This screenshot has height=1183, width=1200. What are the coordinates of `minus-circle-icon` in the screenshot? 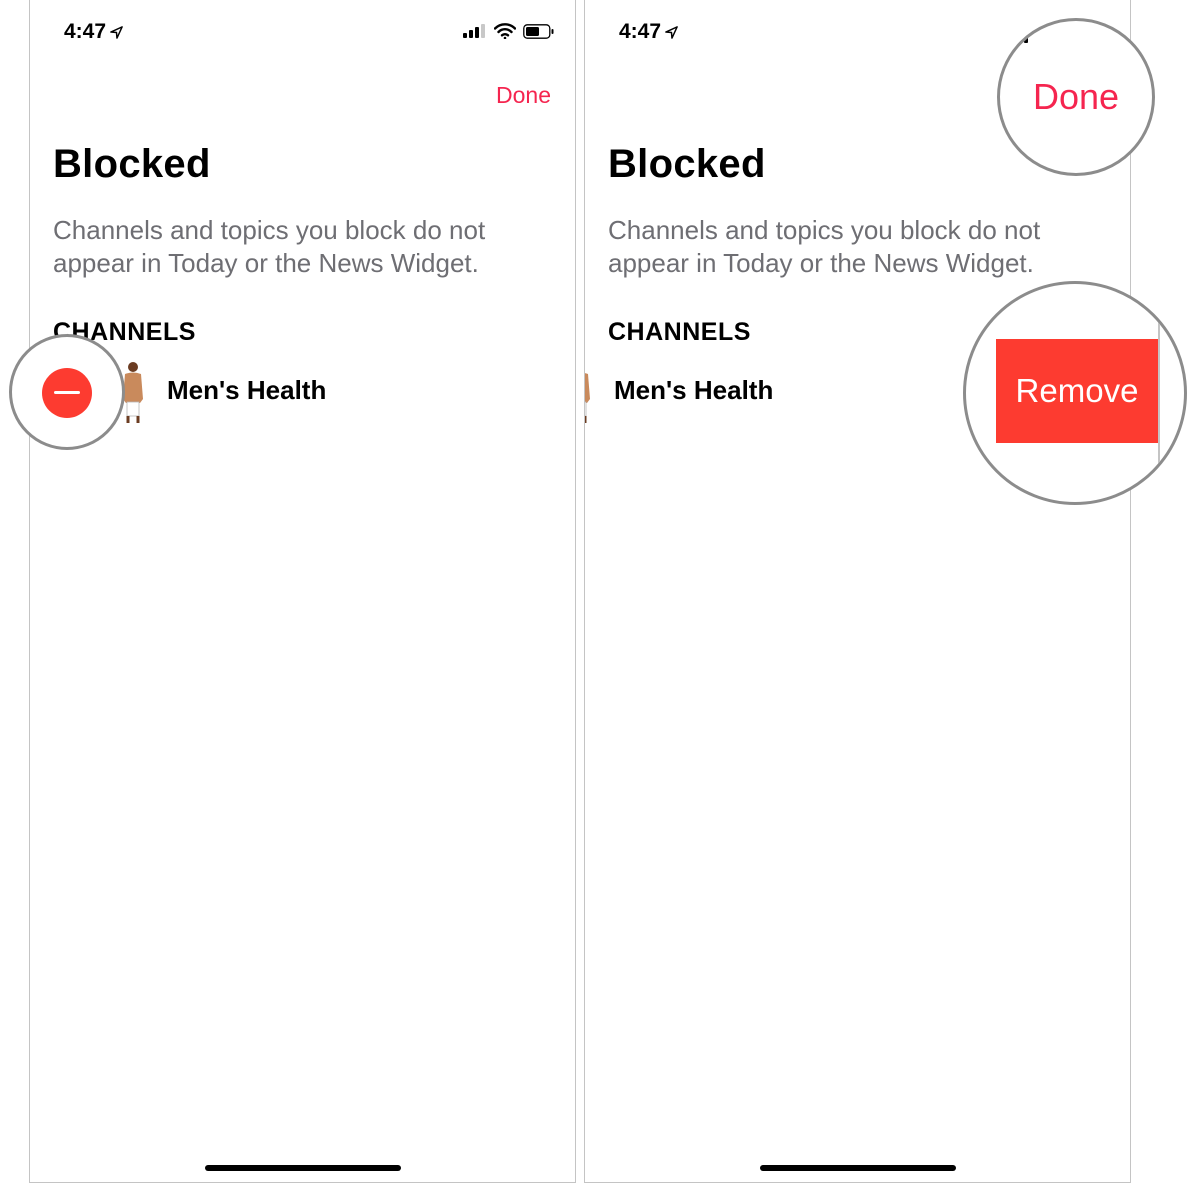 It's located at (67, 393).